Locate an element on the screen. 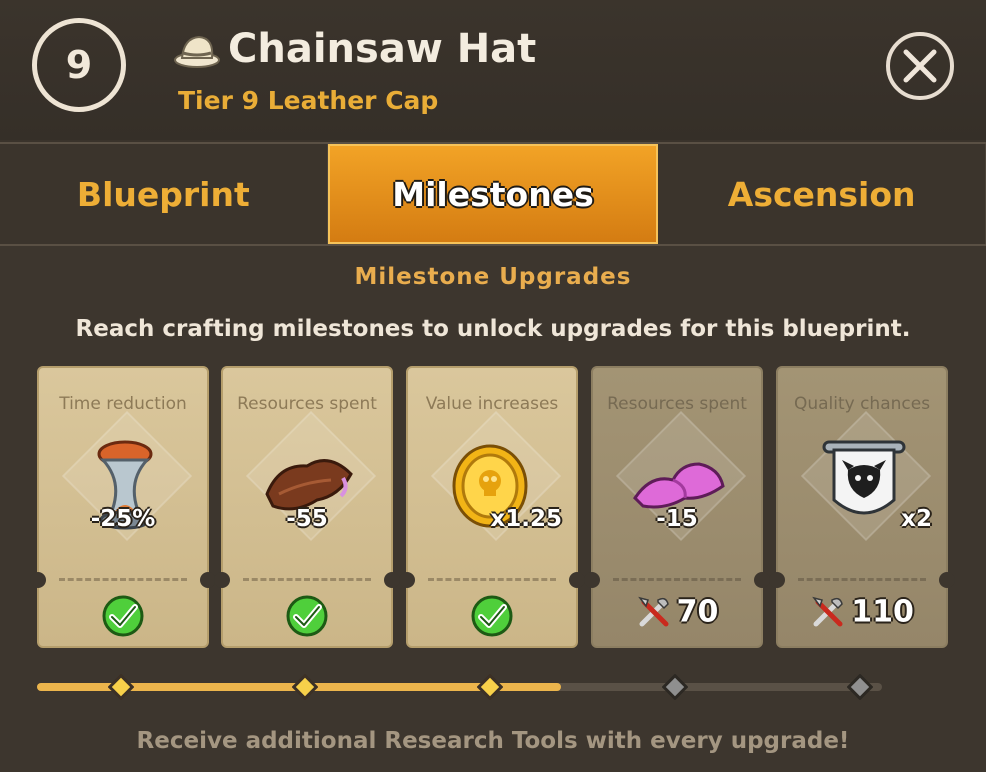 The height and width of the screenshot is (772, 986). item-title: Chainsaw Hat is located at coordinates (382, 49).